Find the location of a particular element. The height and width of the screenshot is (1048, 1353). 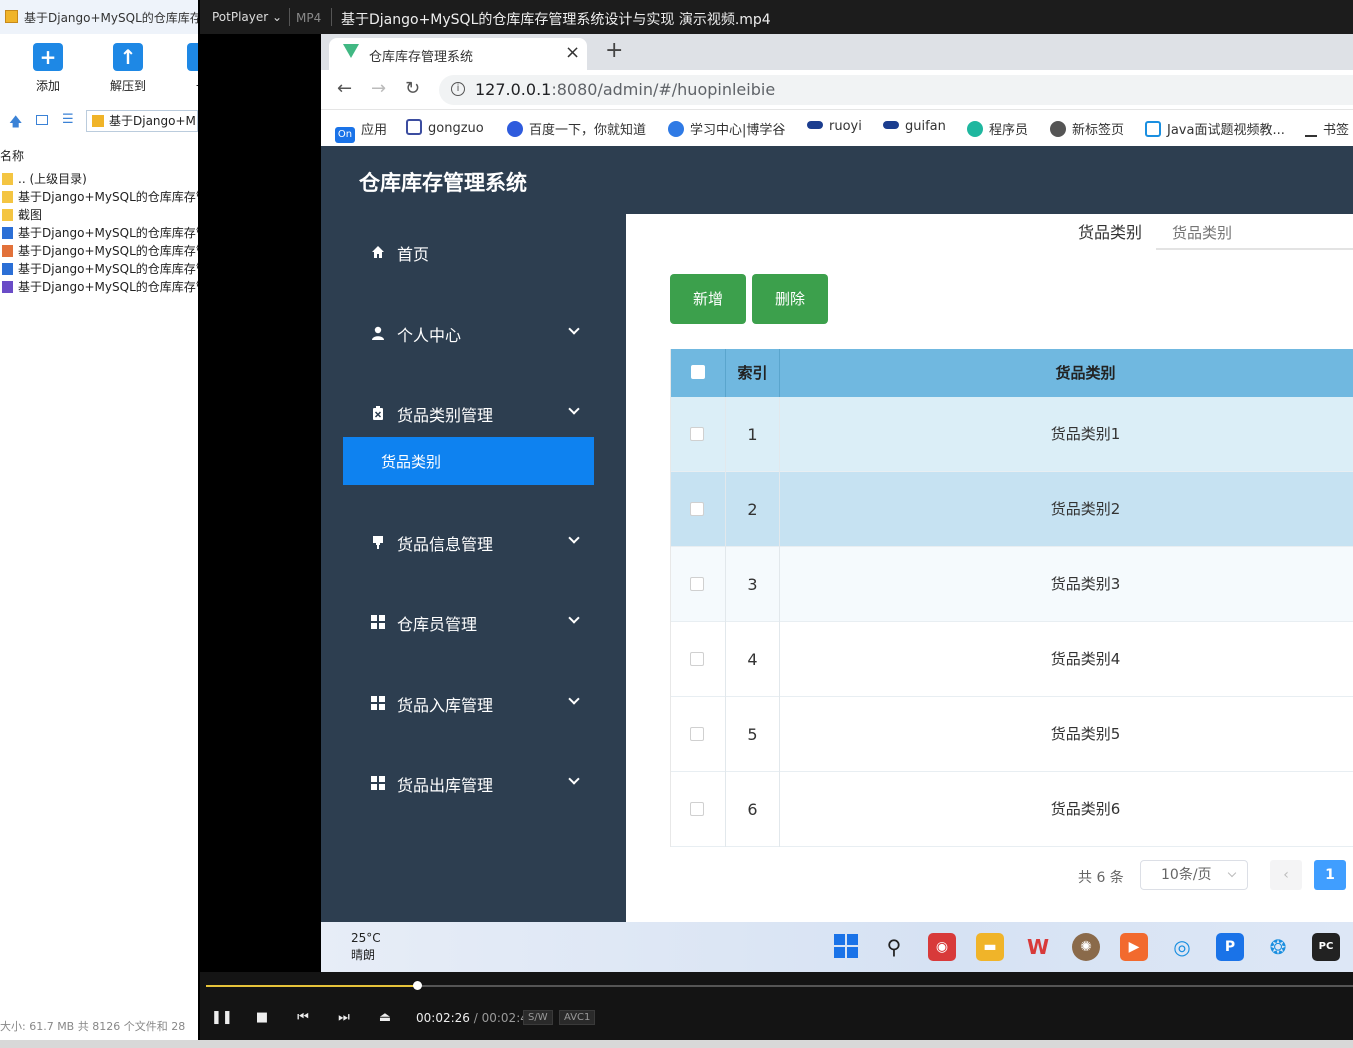

player-menu-button: PotPlayer ⌄ is located at coordinates (247, 17).